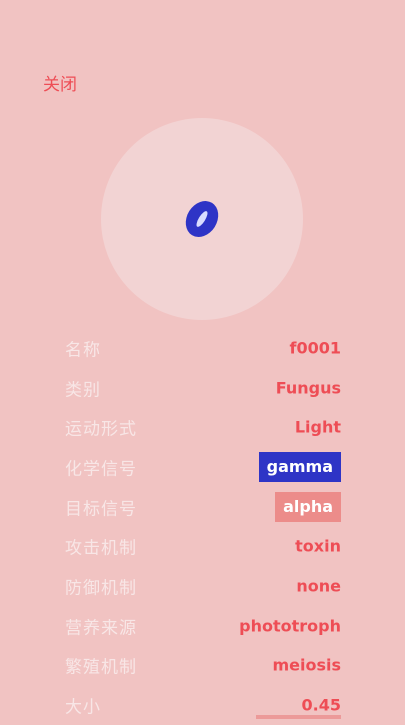 This screenshot has height=725, width=405. I want to click on attr-row-attack: 攻击机制 toxin, so click(203, 546).